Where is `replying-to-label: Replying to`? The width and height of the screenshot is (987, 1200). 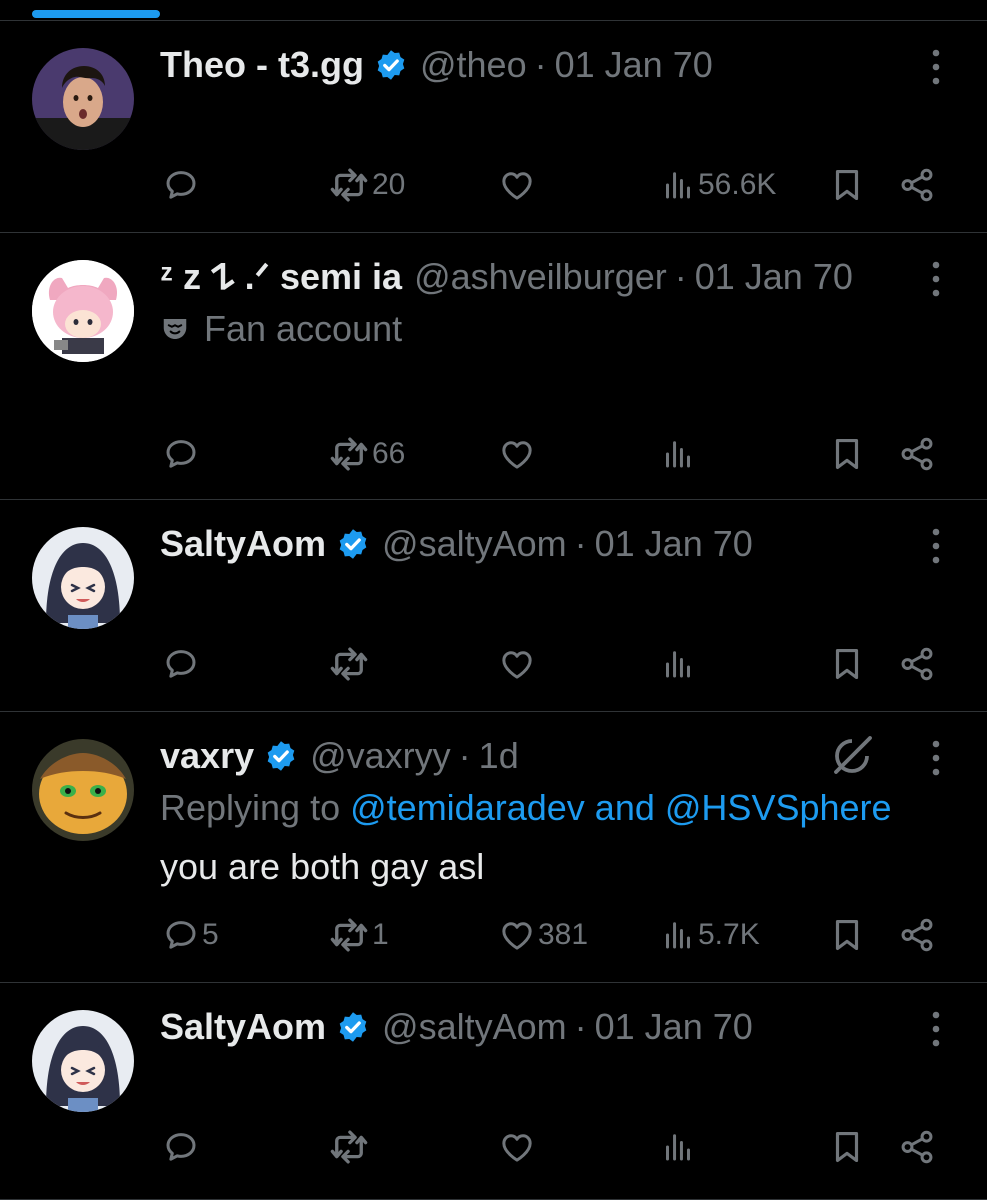 replying-to-label: Replying to is located at coordinates (250, 807).